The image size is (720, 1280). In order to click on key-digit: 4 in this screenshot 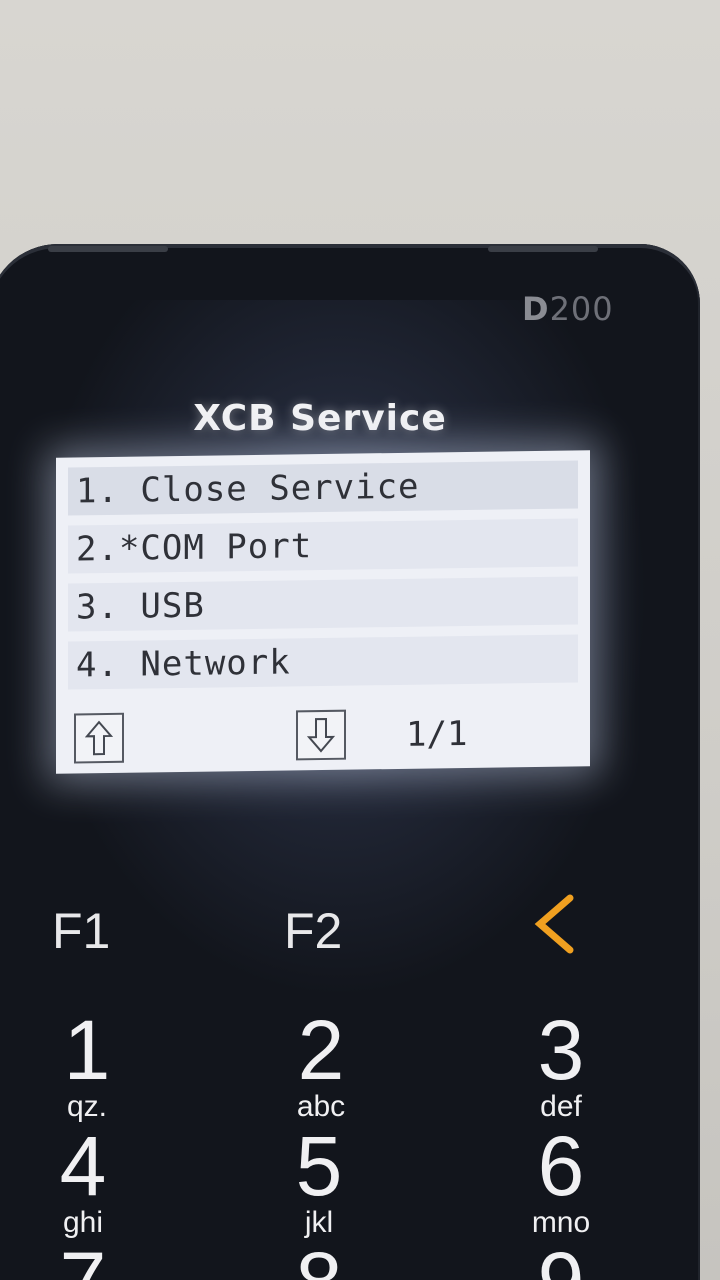, I will do `click(83, 1166)`.